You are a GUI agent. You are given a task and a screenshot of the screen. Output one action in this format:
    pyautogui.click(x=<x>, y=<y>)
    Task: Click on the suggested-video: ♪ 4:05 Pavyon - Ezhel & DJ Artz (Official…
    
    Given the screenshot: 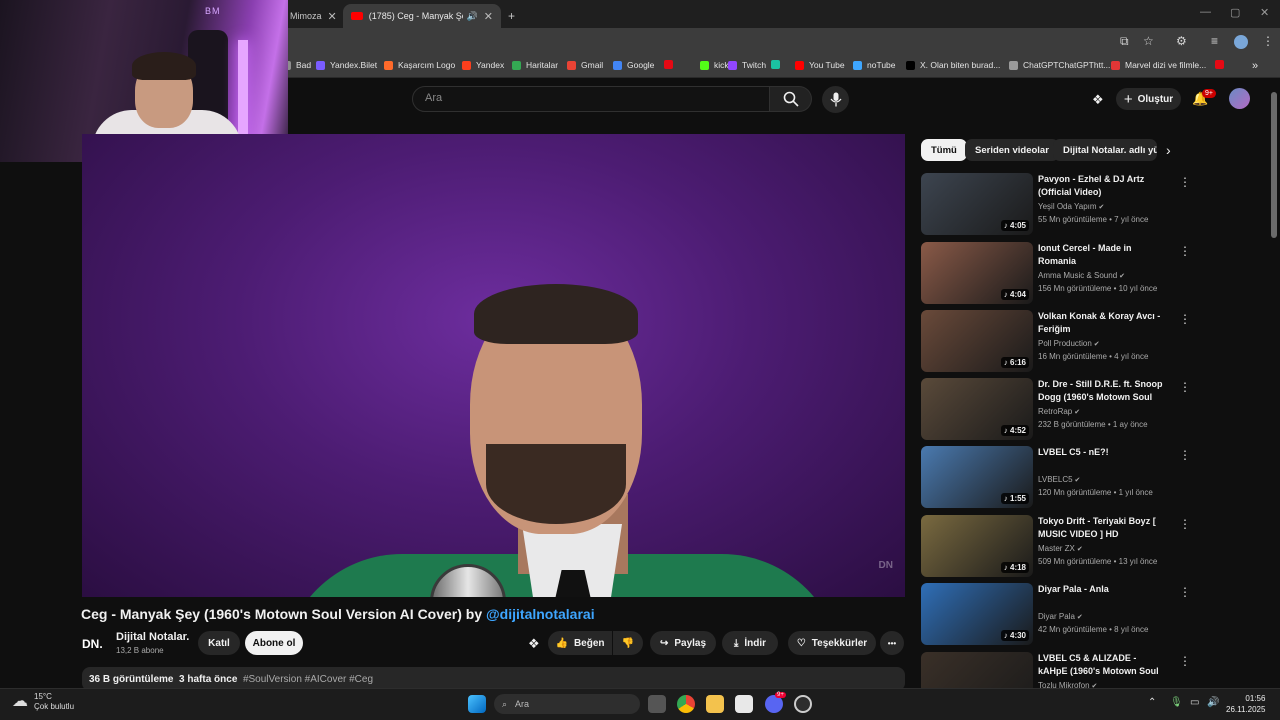 What is the action you would take?
    pyautogui.click(x=1056, y=204)
    